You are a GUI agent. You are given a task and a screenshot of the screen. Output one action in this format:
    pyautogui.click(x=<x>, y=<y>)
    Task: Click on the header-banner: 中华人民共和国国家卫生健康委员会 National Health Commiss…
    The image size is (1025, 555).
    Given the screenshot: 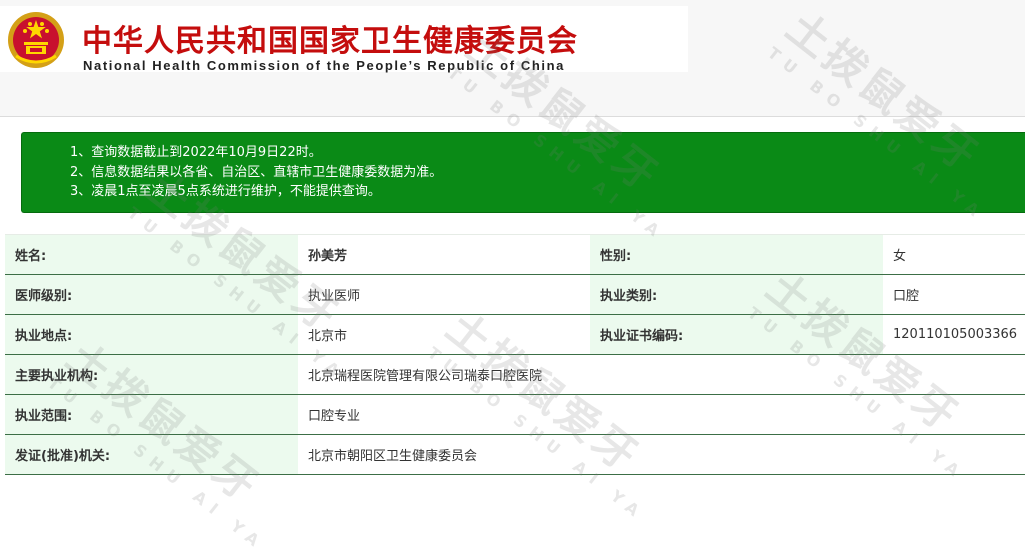 What is the action you would take?
    pyautogui.click(x=344, y=39)
    